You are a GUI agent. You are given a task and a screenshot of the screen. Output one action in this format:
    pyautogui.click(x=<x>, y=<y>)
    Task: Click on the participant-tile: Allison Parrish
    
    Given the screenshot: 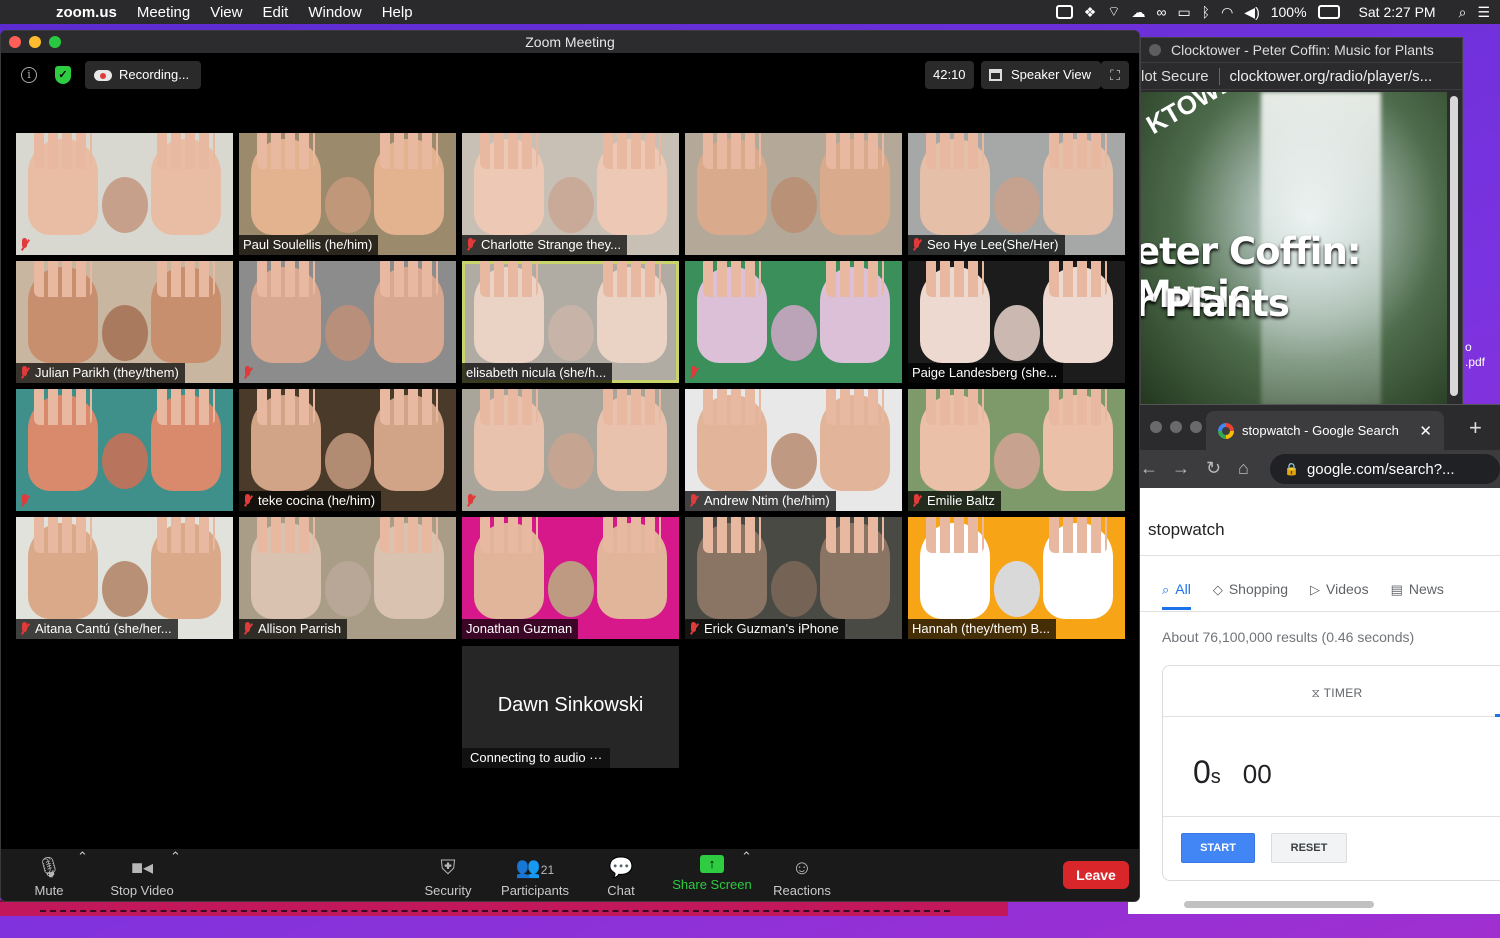 What is the action you would take?
    pyautogui.click(x=347, y=578)
    